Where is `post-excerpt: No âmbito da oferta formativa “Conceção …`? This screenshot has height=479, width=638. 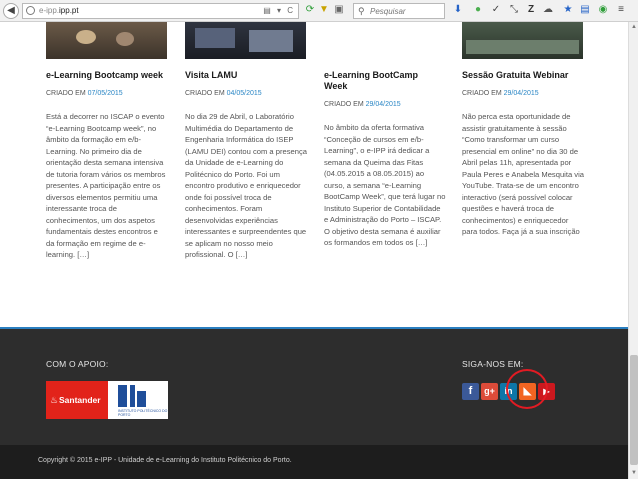 post-excerpt: No âmbito da oferta formativa “Conceção … is located at coordinates (385, 185).